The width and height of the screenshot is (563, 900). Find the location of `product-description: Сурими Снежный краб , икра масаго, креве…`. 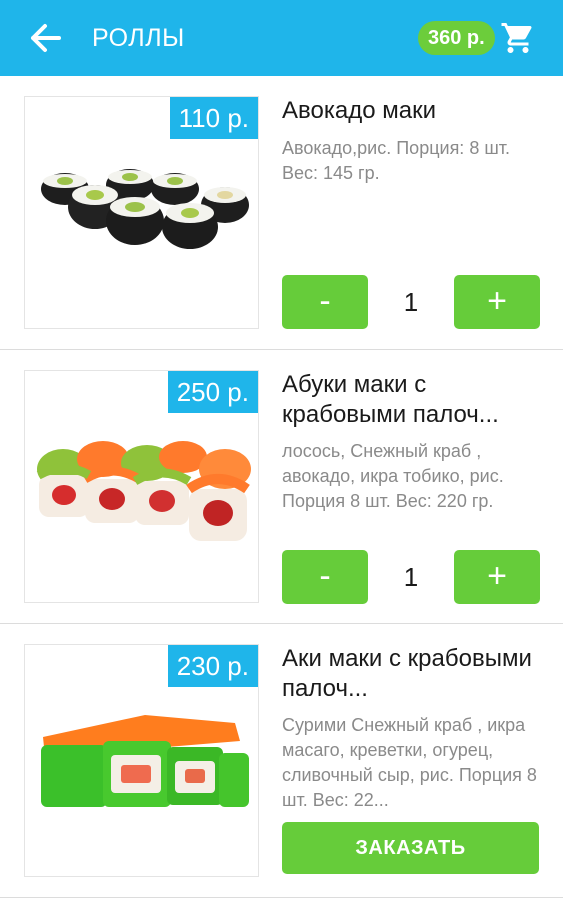

product-description: Сурими Снежный краб , икра масаго, креве… is located at coordinates (409, 762).